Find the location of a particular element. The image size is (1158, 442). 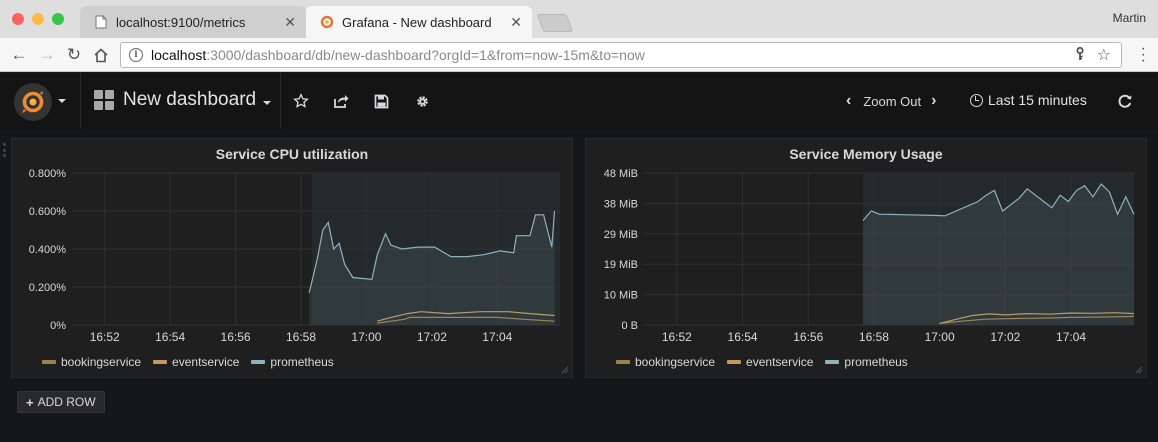

home-icon is located at coordinates (101, 55).